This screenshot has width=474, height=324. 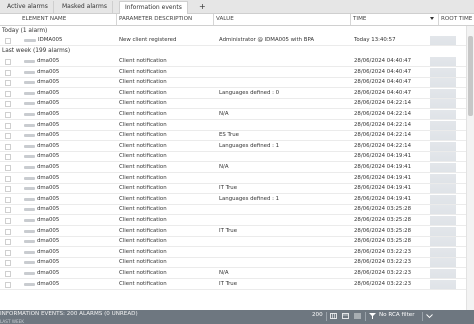 I want to click on group-header-last-week: Last week (199 alarms), so click(x=237, y=51).